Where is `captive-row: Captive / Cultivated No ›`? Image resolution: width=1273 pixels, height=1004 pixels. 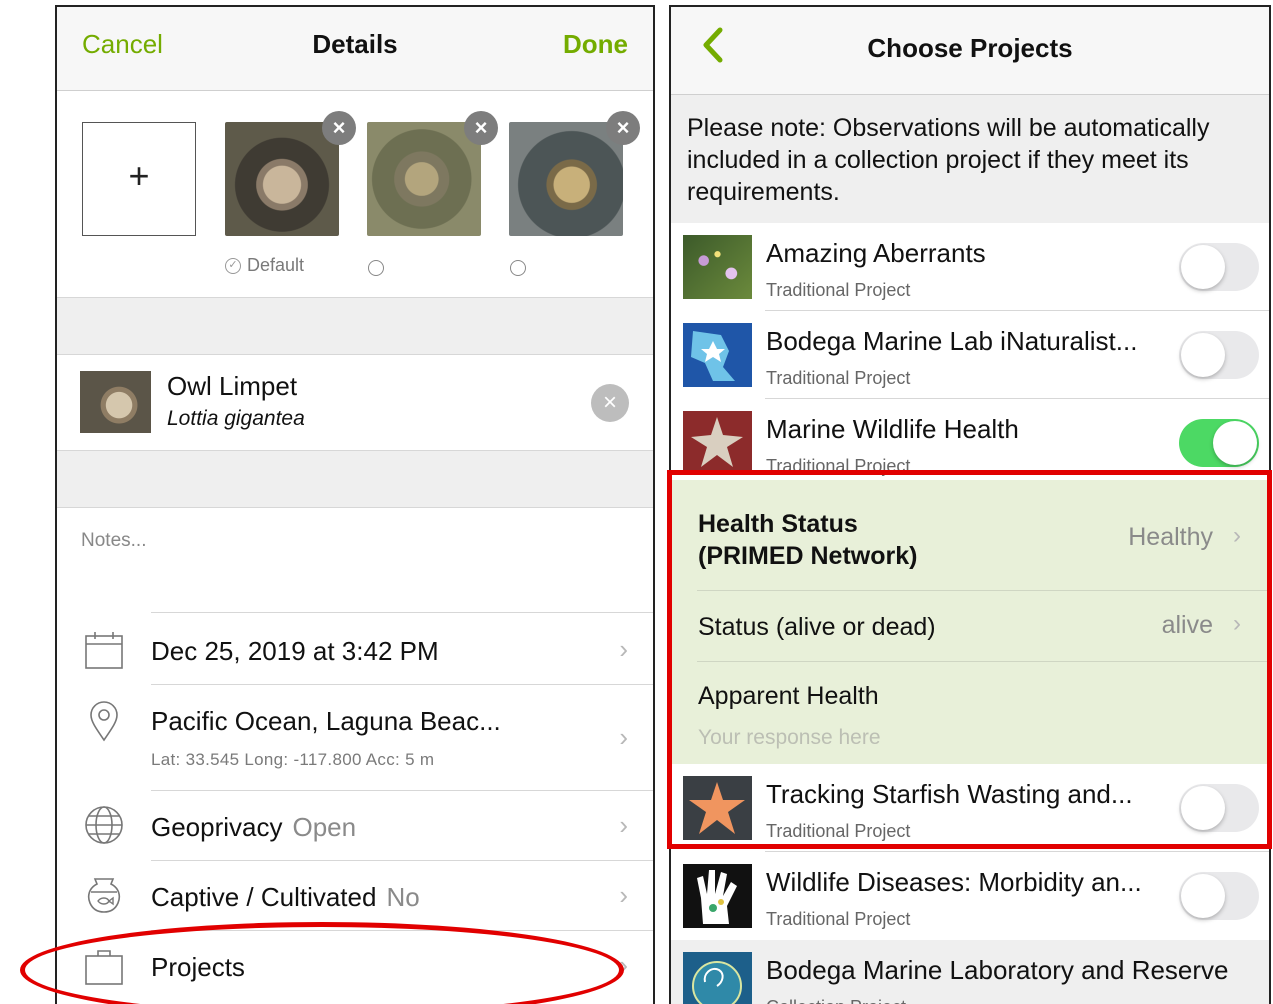 captive-row: Captive / Cultivated No › is located at coordinates (355, 895).